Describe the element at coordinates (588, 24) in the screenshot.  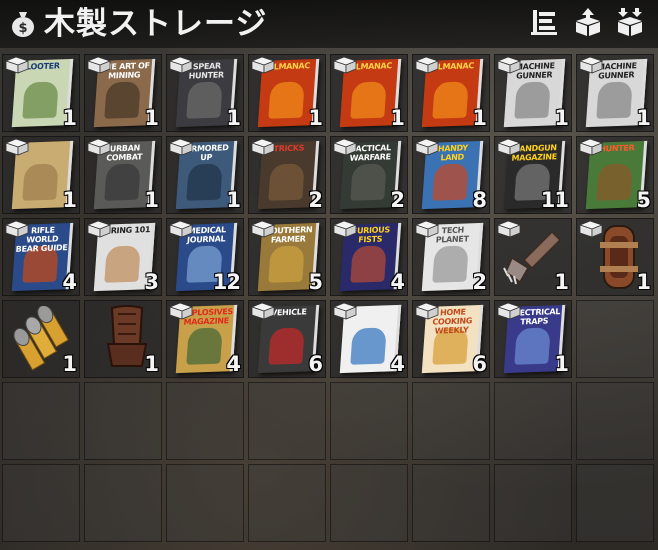
I see `take-all-button` at that location.